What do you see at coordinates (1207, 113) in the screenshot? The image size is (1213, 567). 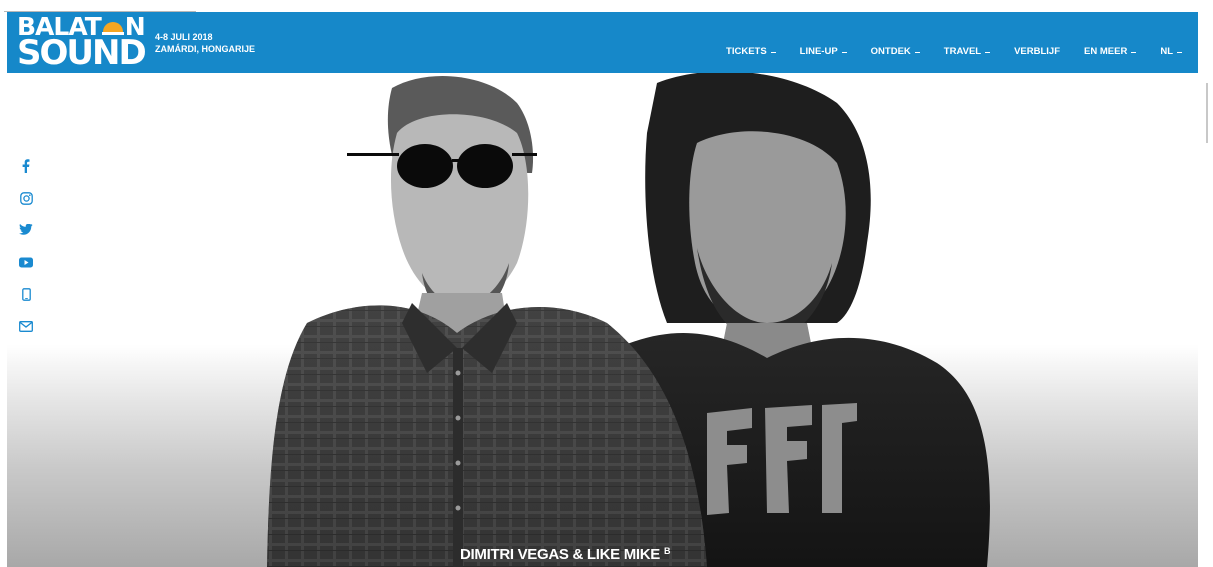 I see `scrollbar-thumb` at bounding box center [1207, 113].